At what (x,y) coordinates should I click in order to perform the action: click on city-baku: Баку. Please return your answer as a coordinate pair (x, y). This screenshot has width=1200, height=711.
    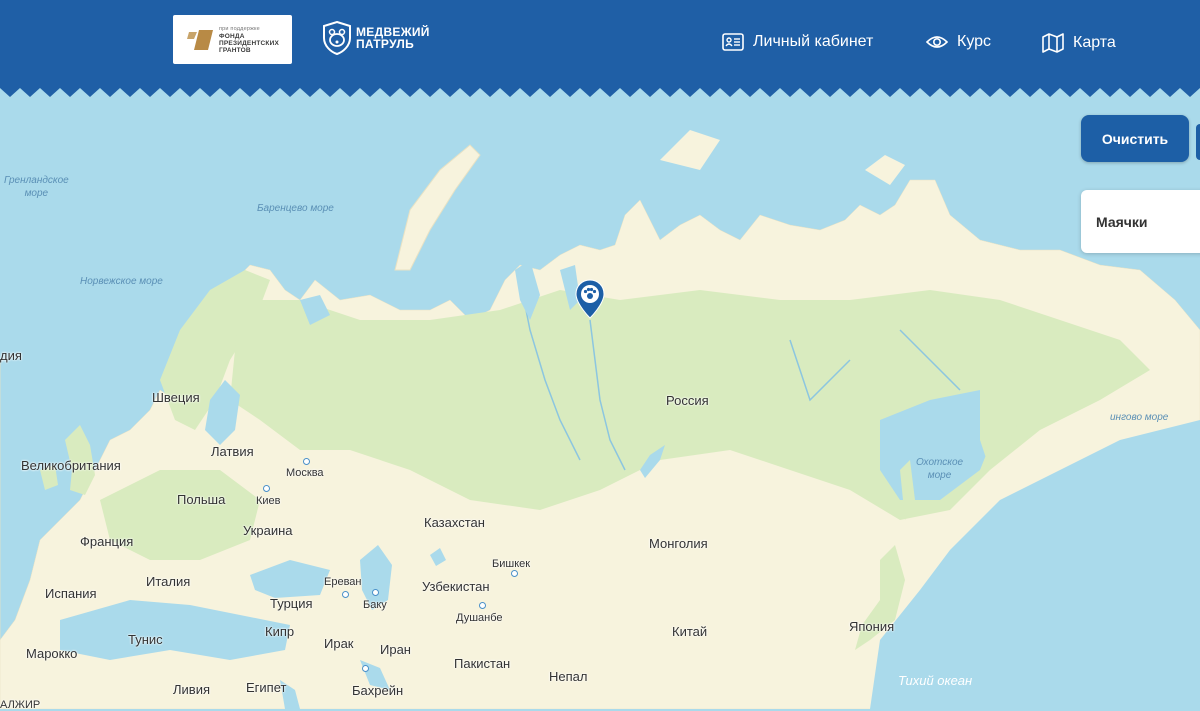
    Looking at the image, I should click on (375, 605).